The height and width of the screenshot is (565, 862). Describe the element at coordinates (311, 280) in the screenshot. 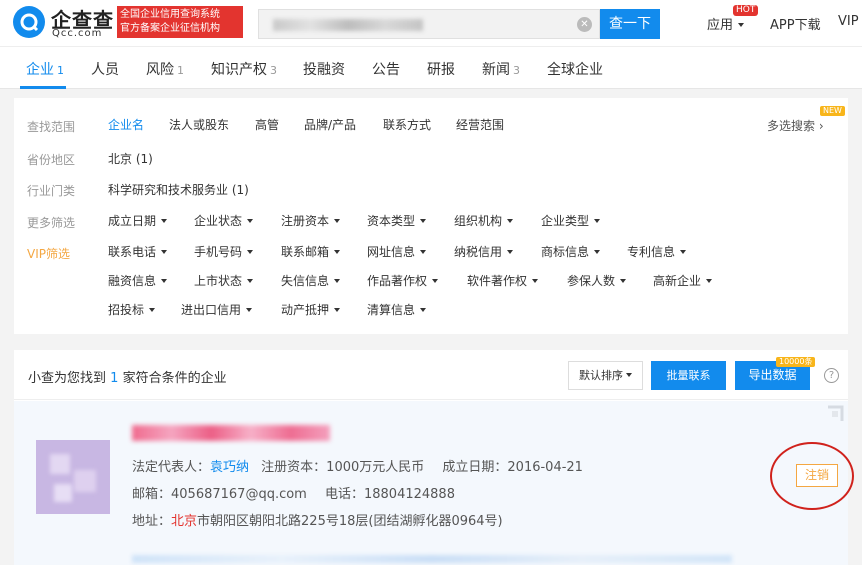

I see `vip-filter-dishonest: 失信信息` at that location.